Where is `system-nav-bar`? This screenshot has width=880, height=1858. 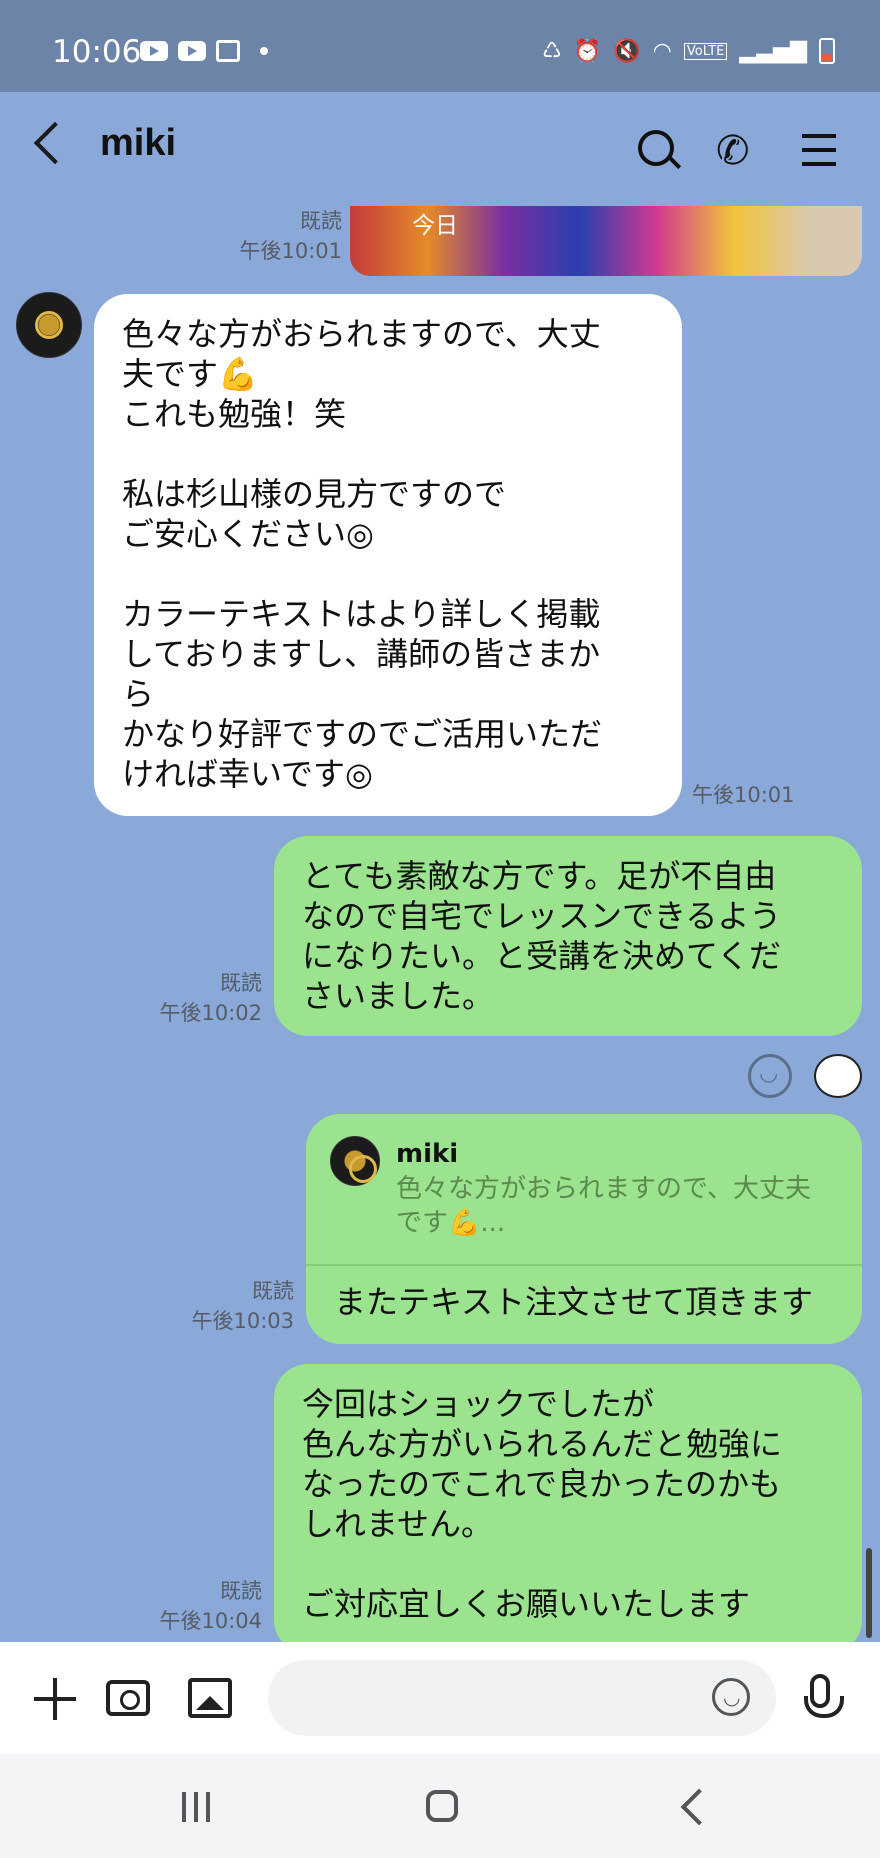 system-nav-bar is located at coordinates (440, 1806).